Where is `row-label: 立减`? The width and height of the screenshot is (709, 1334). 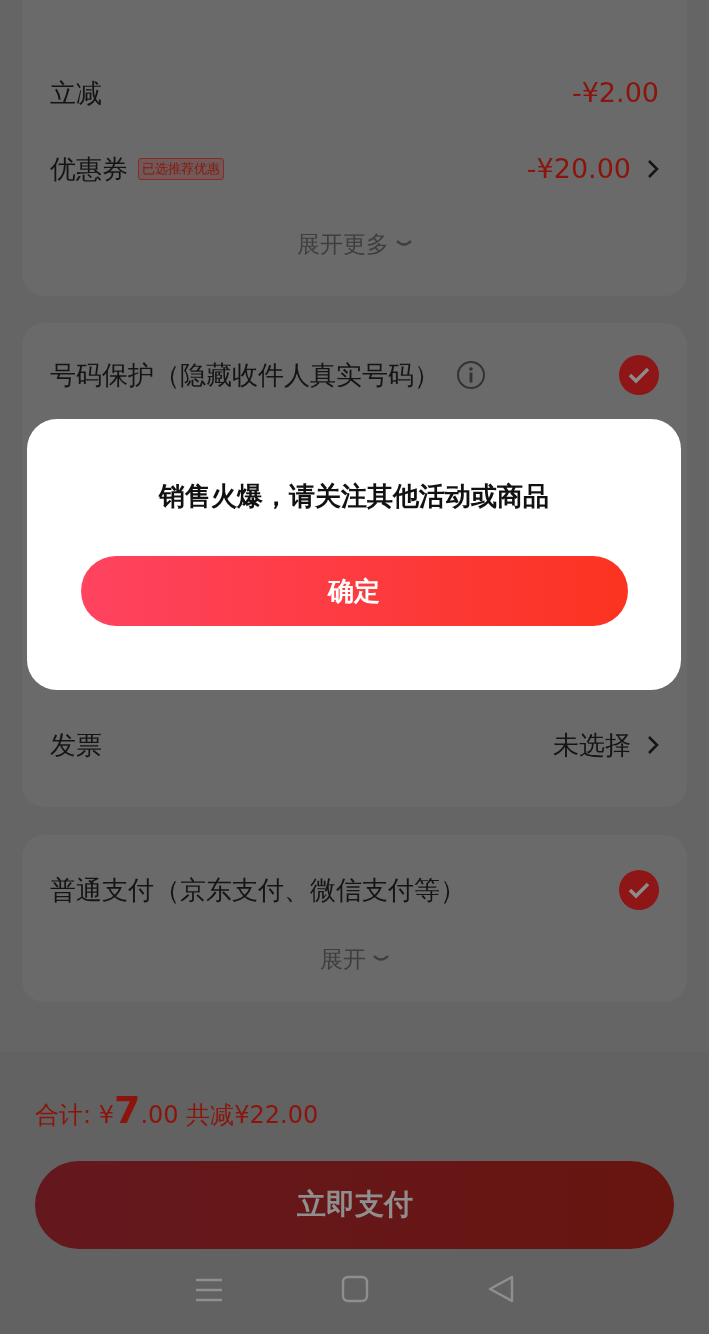 row-label: 立减 is located at coordinates (76, 93).